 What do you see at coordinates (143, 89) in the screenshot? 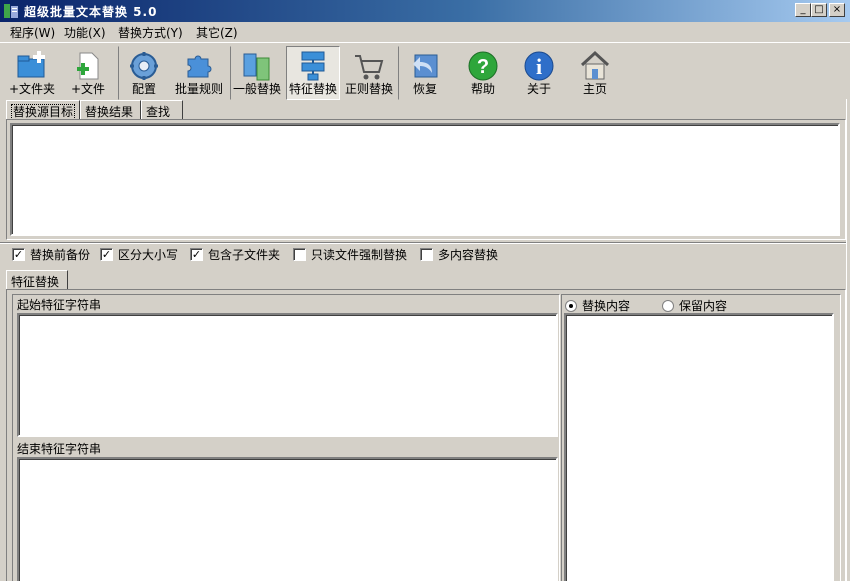
I see `config-label: 配置` at bounding box center [143, 89].